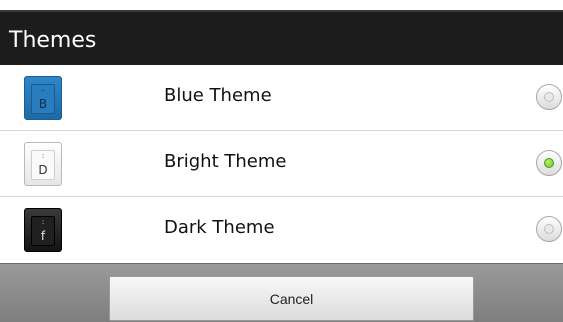  Describe the element at coordinates (43, 104) in the screenshot. I see `key-char: B` at that location.